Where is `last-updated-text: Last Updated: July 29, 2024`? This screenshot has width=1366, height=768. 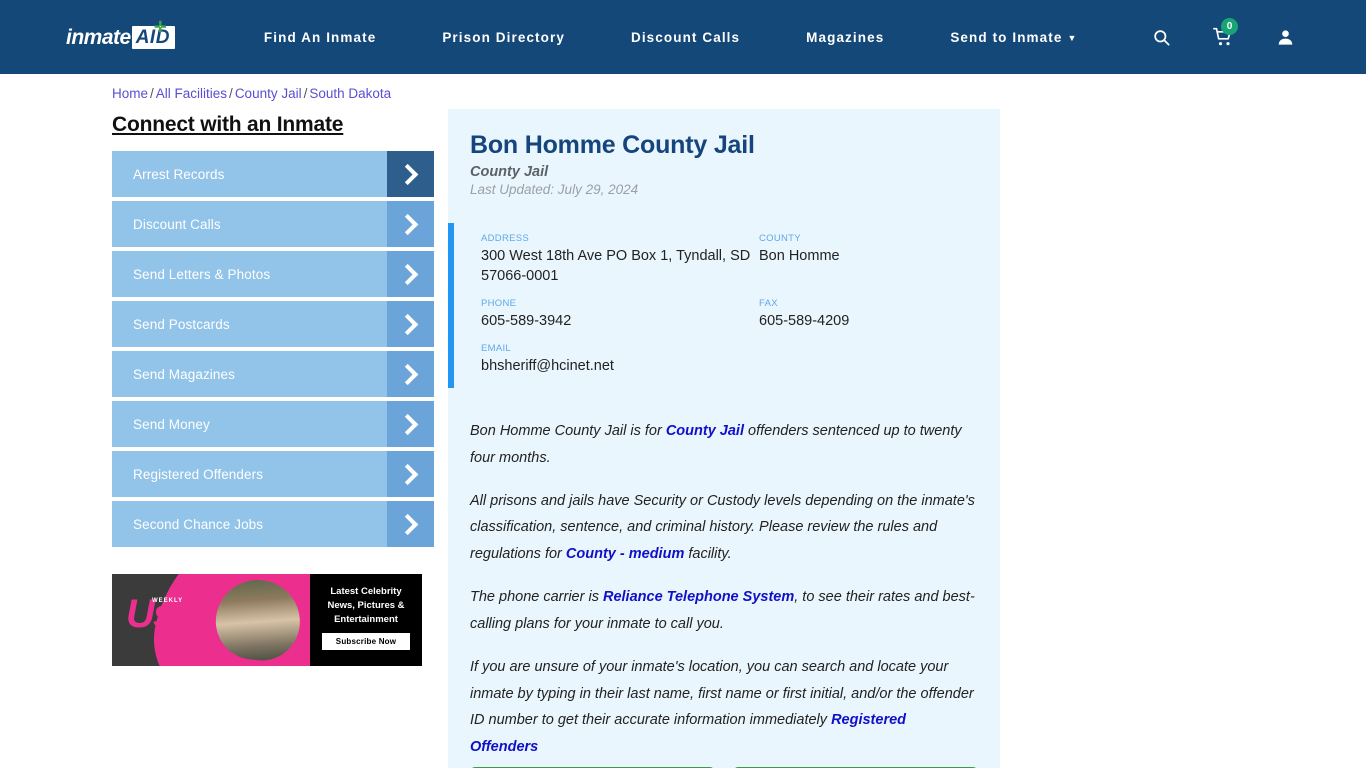
last-updated-text: Last Updated: July 29, 2024 is located at coordinates (554, 189).